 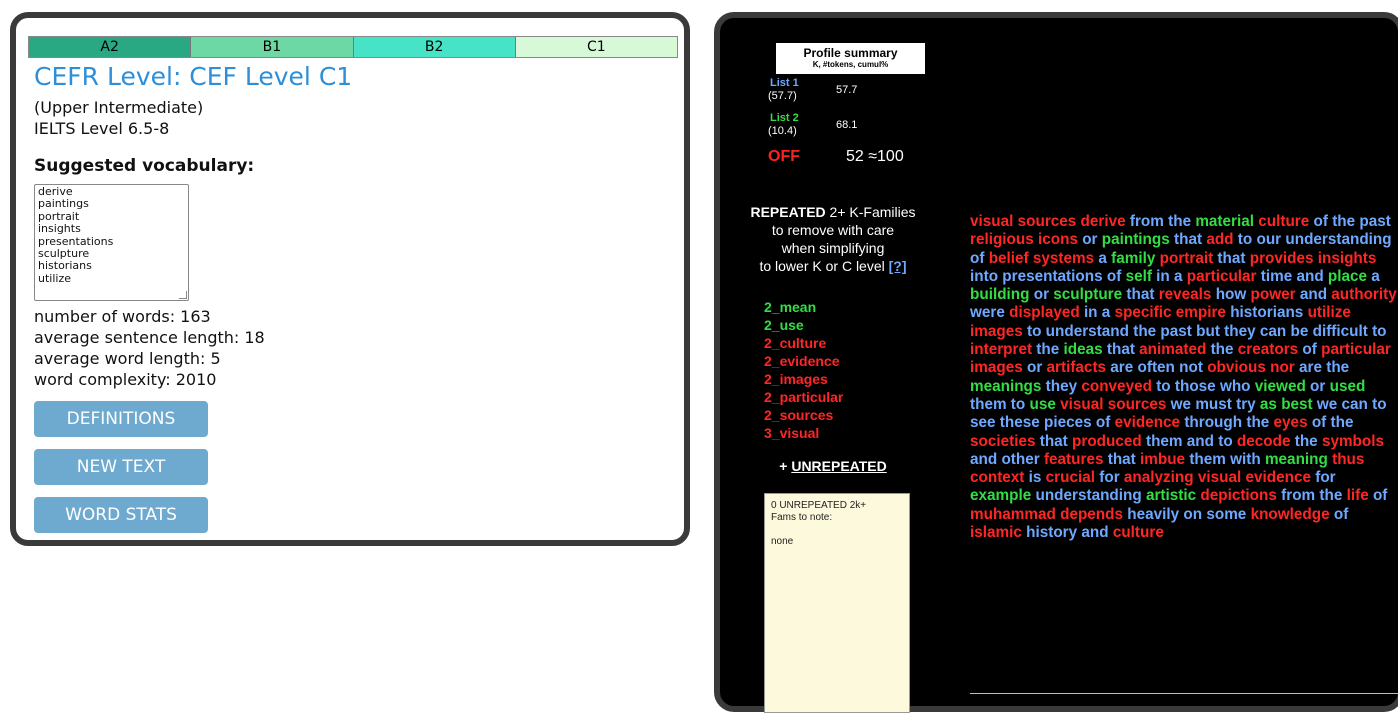 What do you see at coordinates (1171, 495) in the screenshot?
I see `text-token: artistic` at bounding box center [1171, 495].